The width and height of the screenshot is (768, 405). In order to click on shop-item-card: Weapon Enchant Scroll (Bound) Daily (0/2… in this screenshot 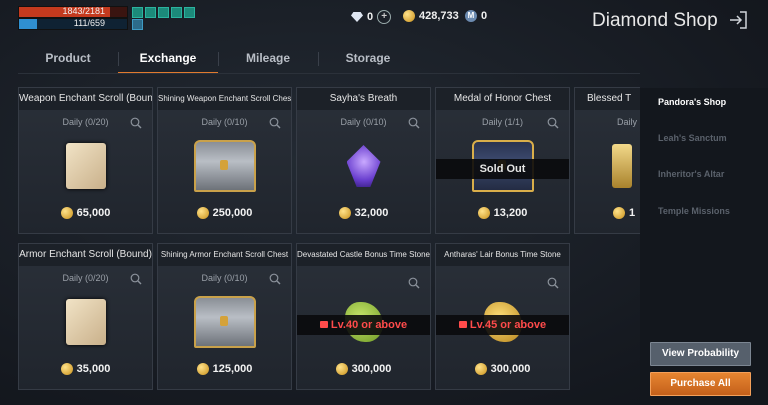, I will do `click(85, 160)`.